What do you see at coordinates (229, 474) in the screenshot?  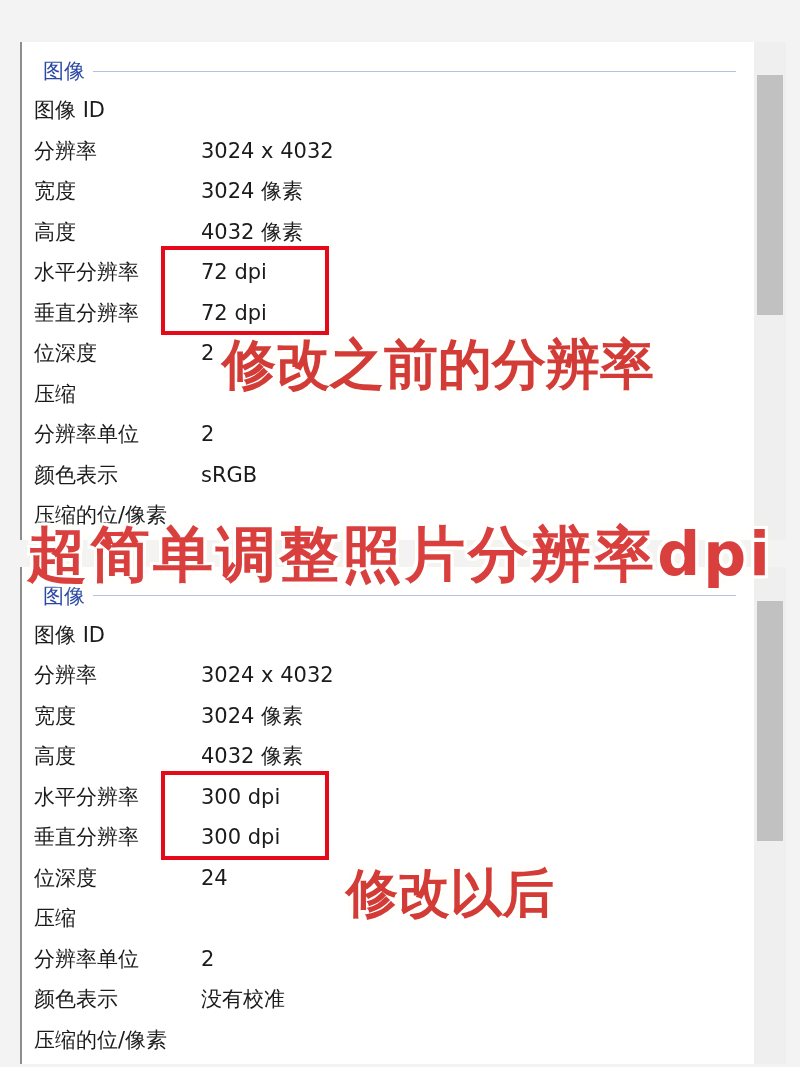 I see `property-value: sRGB` at bounding box center [229, 474].